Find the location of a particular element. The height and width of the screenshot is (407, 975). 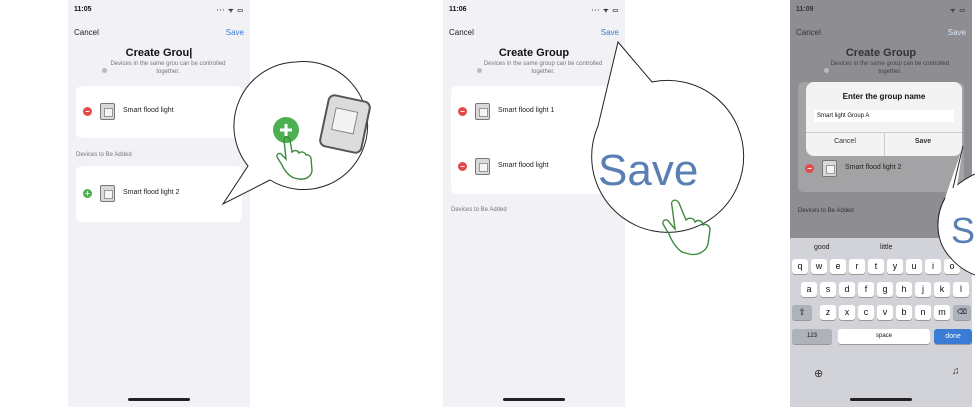

suggestion: good is located at coordinates (822, 247).